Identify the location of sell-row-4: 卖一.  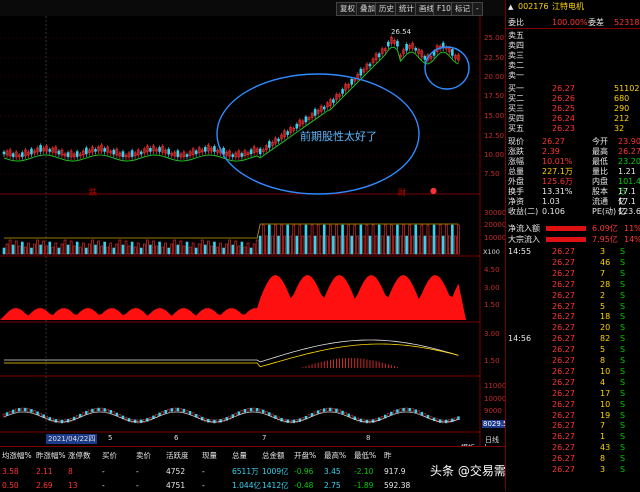
(573, 76).